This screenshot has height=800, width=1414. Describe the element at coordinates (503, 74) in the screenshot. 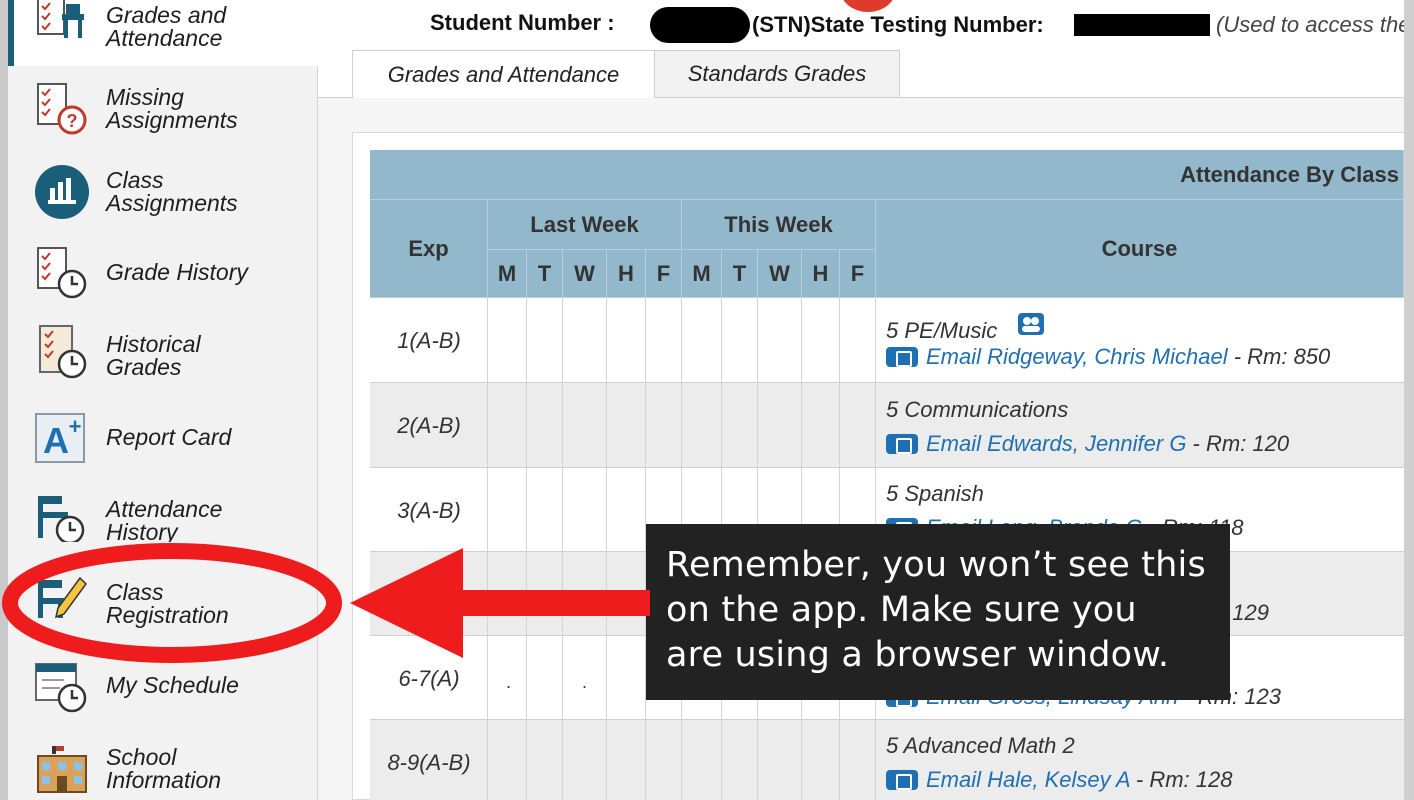

I see `tab-grades-and-attendance: Grades and Attendance` at that location.